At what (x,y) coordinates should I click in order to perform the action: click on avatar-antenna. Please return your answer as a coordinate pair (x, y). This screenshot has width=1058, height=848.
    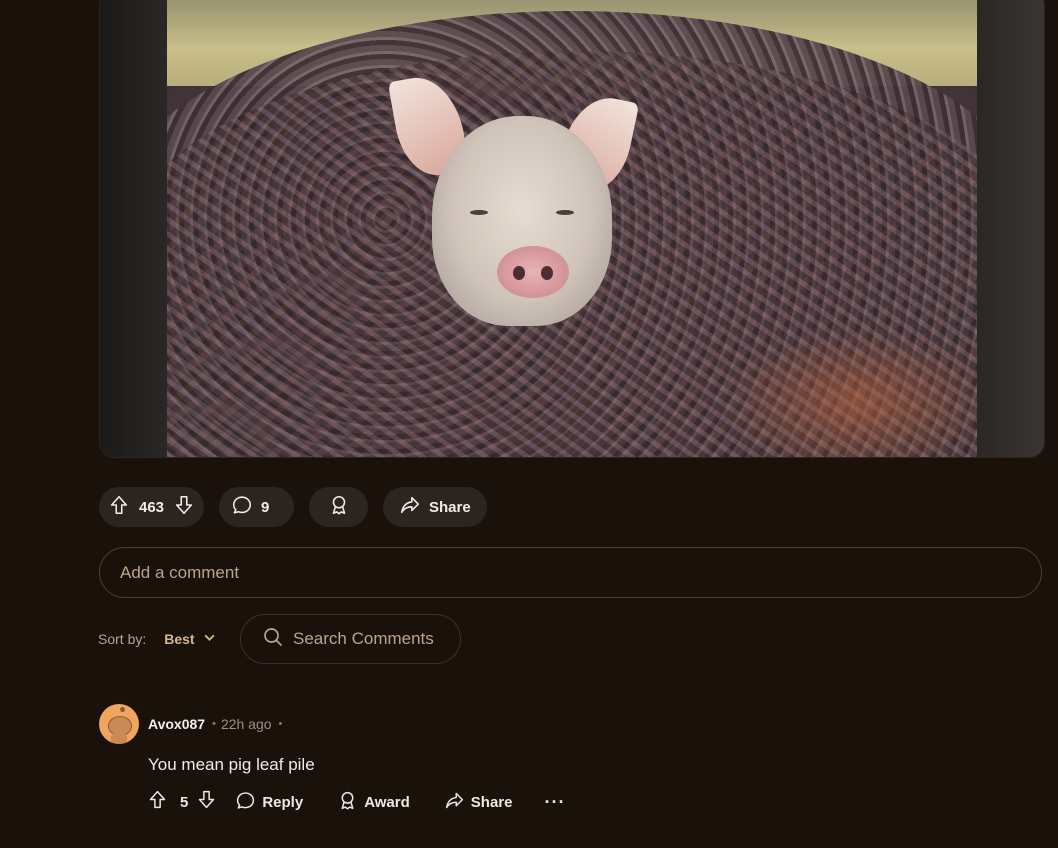
    Looking at the image, I should click on (122, 709).